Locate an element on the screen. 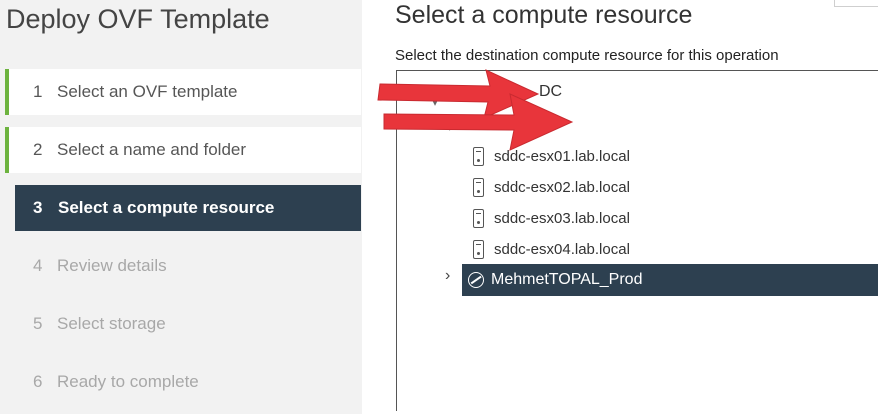 The image size is (878, 414). arrow-annotation-bottom is located at coordinates (478, 122).